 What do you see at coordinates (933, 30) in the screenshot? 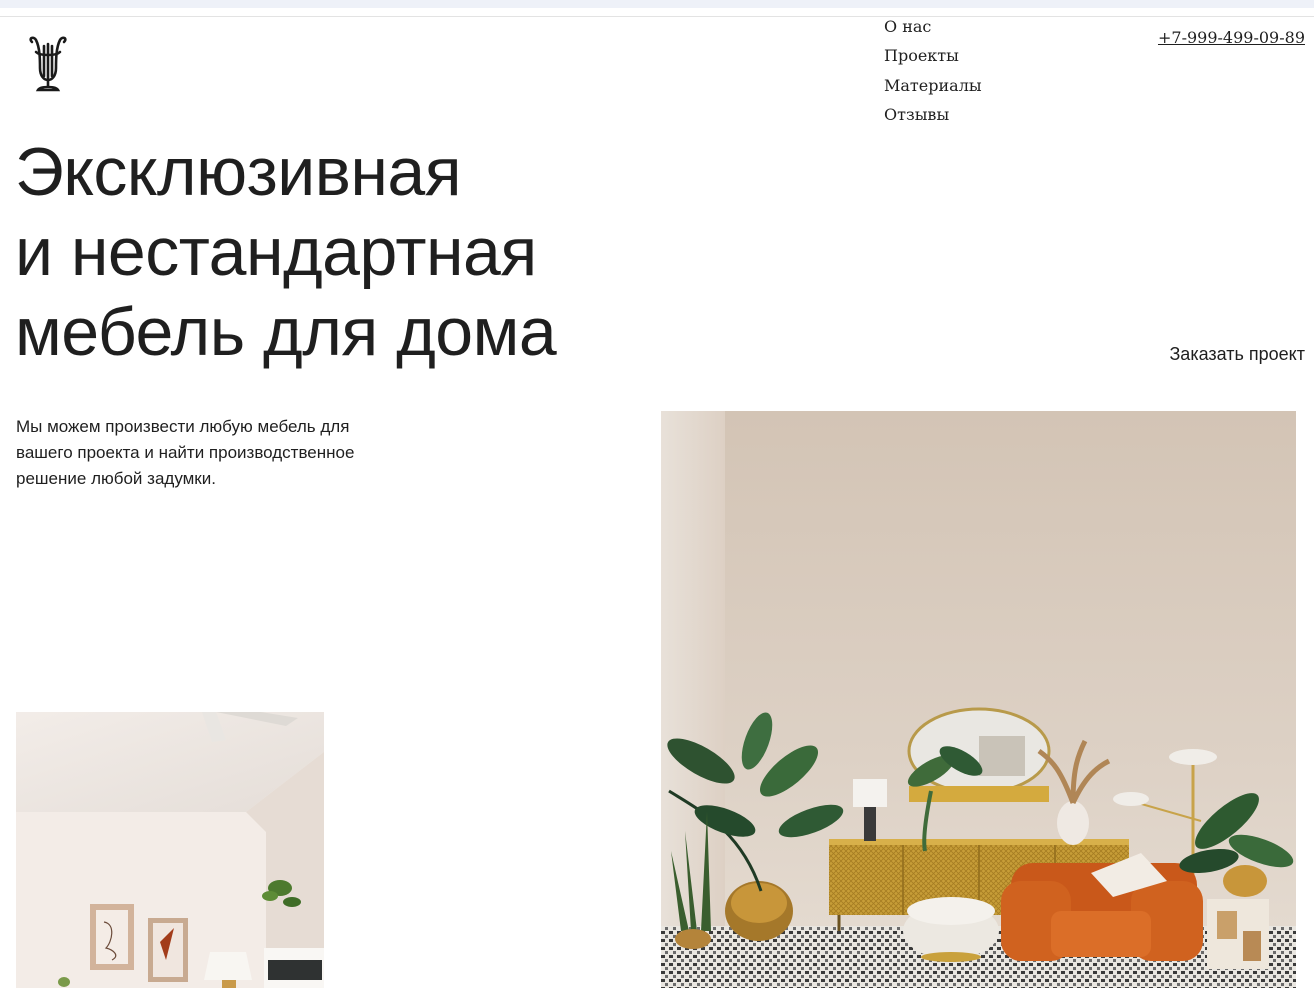
I see `nav-about: О нас` at bounding box center [933, 30].